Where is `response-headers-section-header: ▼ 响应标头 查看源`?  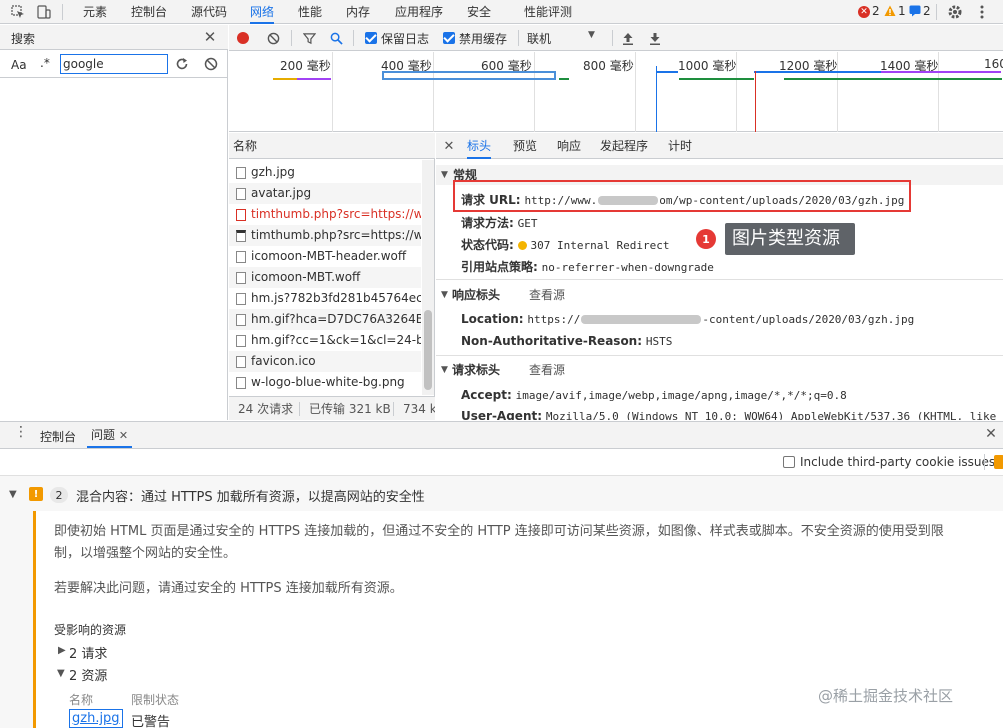 response-headers-section-header: ▼ 响应标头 查看源 is located at coordinates (719, 295).